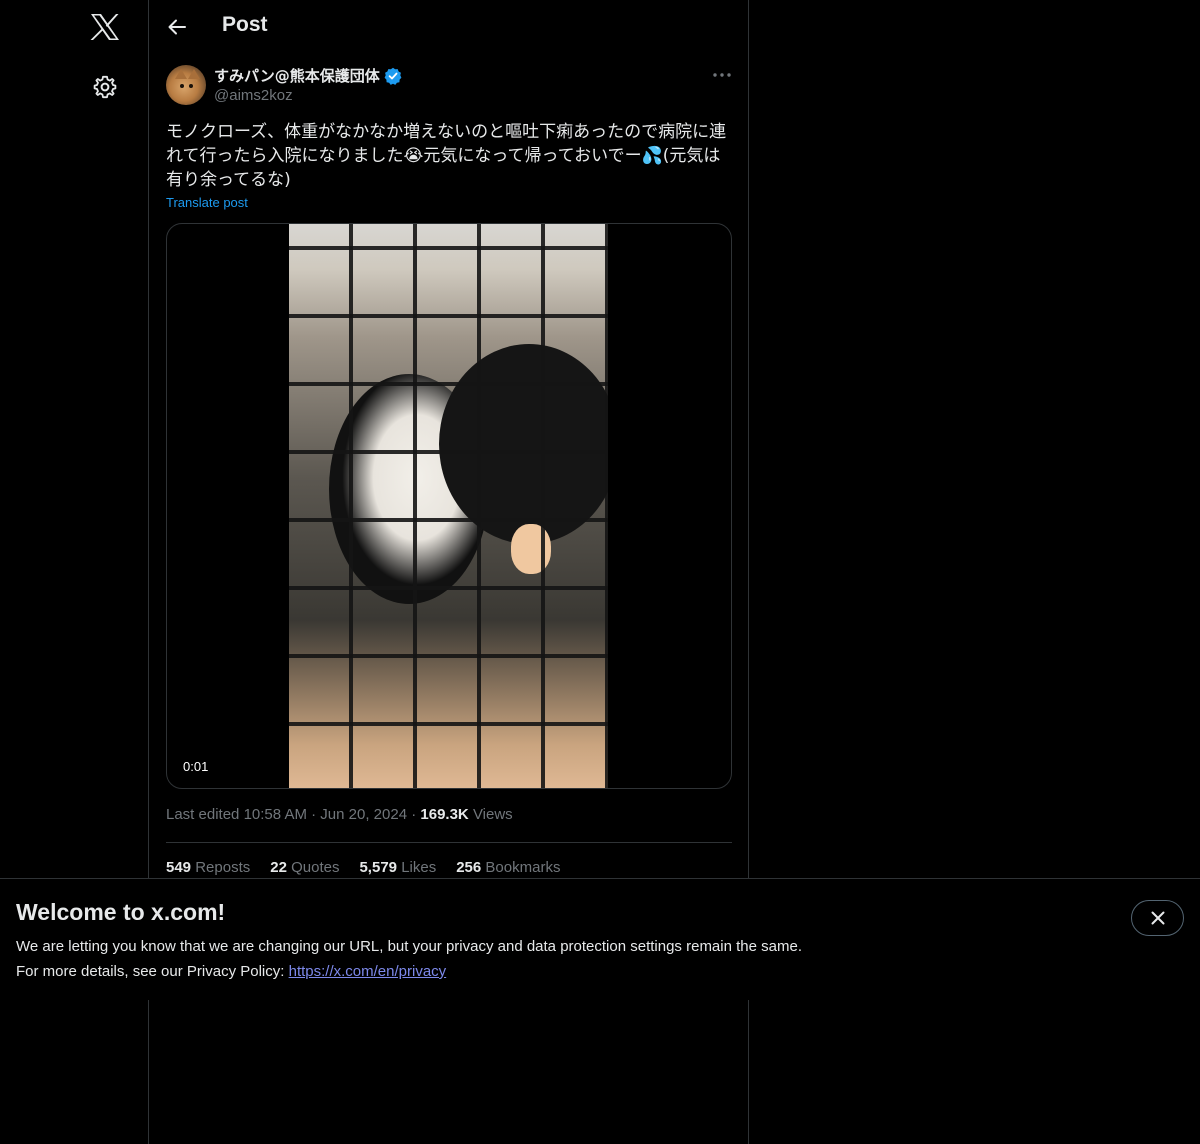  Describe the element at coordinates (121, 912) in the screenshot. I see `banner-title: Welcome to x.com!` at that location.